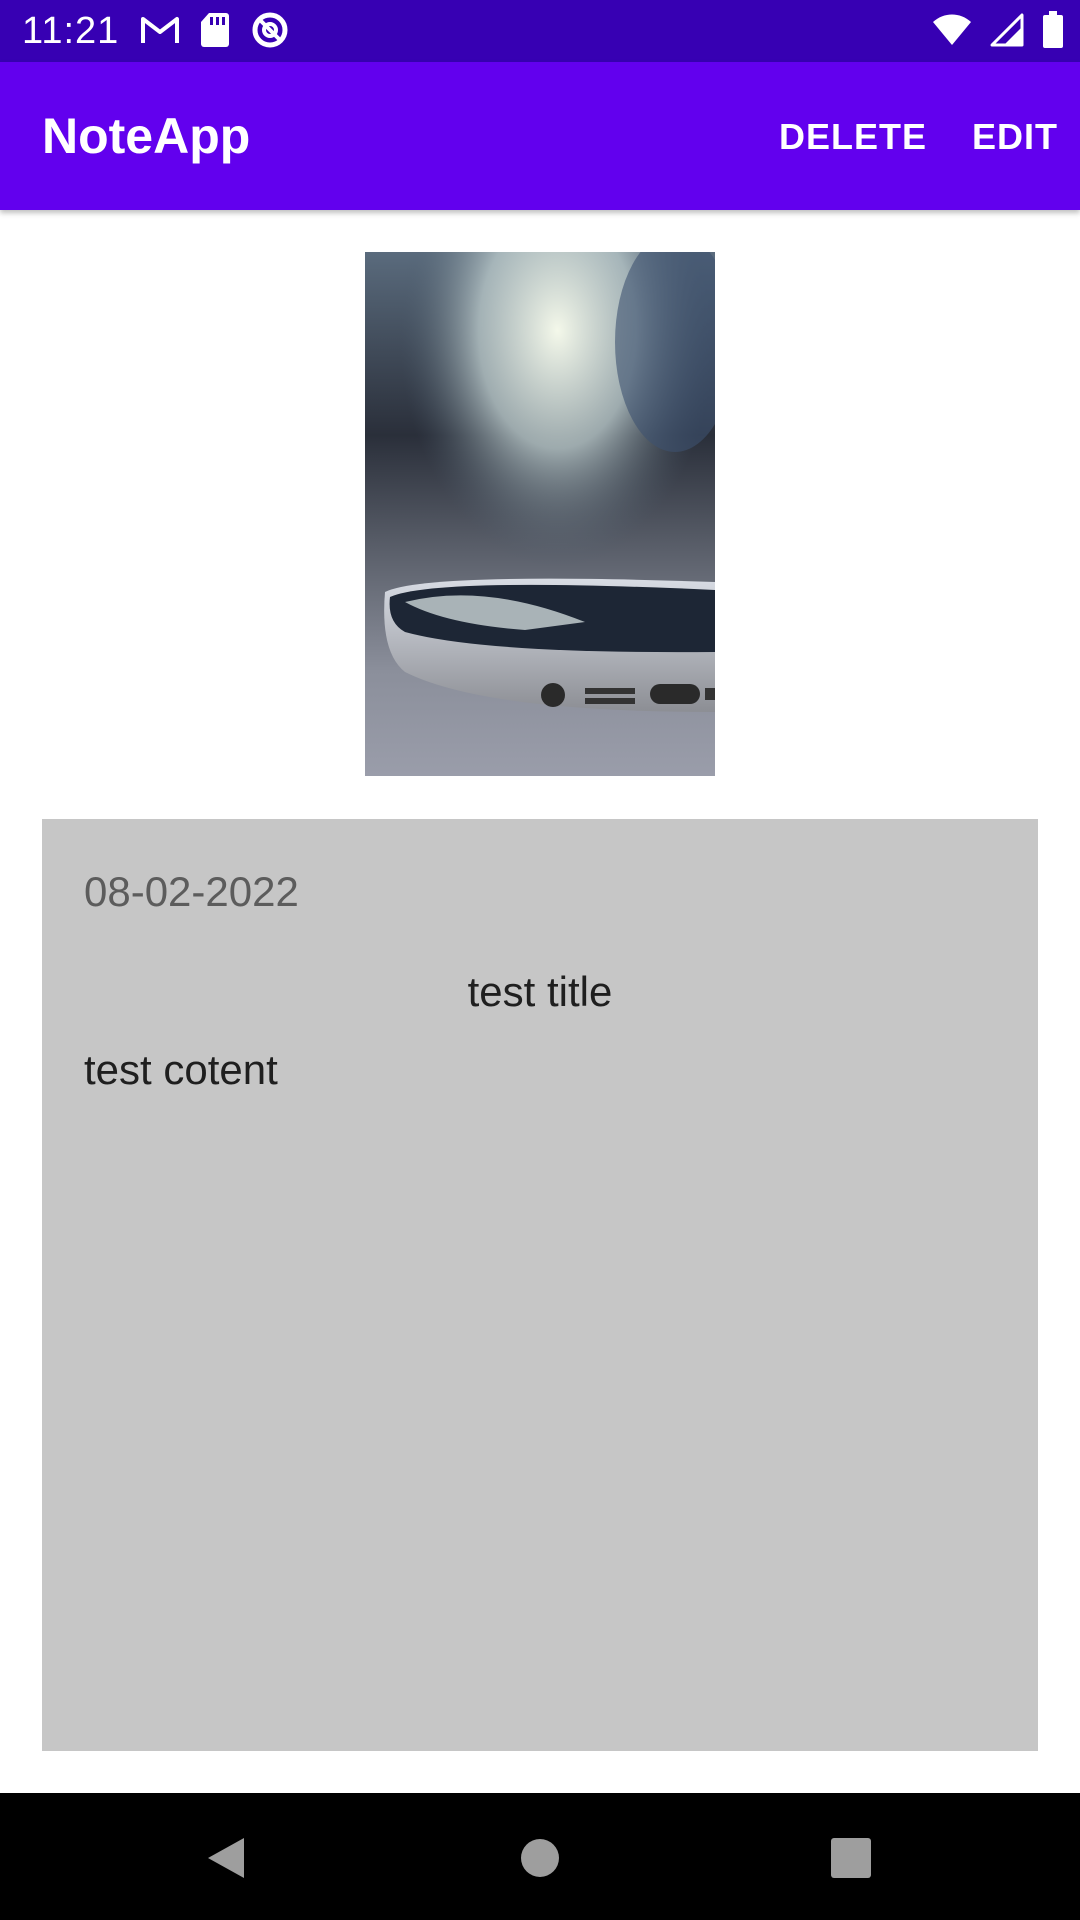 The image size is (1080, 1920). What do you see at coordinates (227, 1858) in the screenshot?
I see `back-icon` at bounding box center [227, 1858].